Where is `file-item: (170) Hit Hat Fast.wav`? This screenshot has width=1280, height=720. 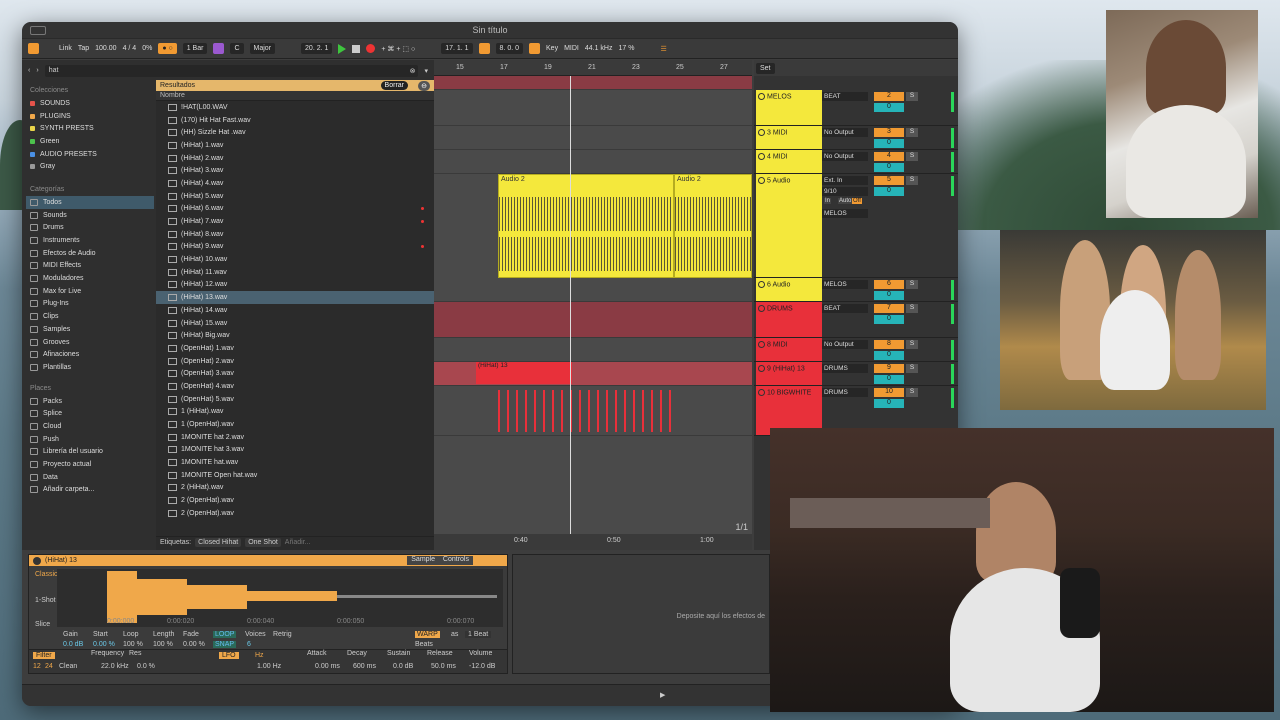 file-item: (170) Hit Hat Fast.wav is located at coordinates (295, 120).